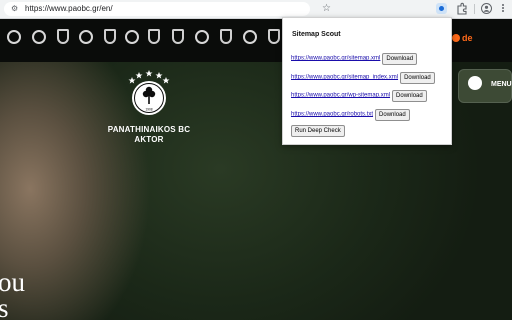 This screenshot has height=320, width=512. Describe the element at coordinates (4, 306) in the screenshot. I see `hero-heading-fragment: s` at that location.